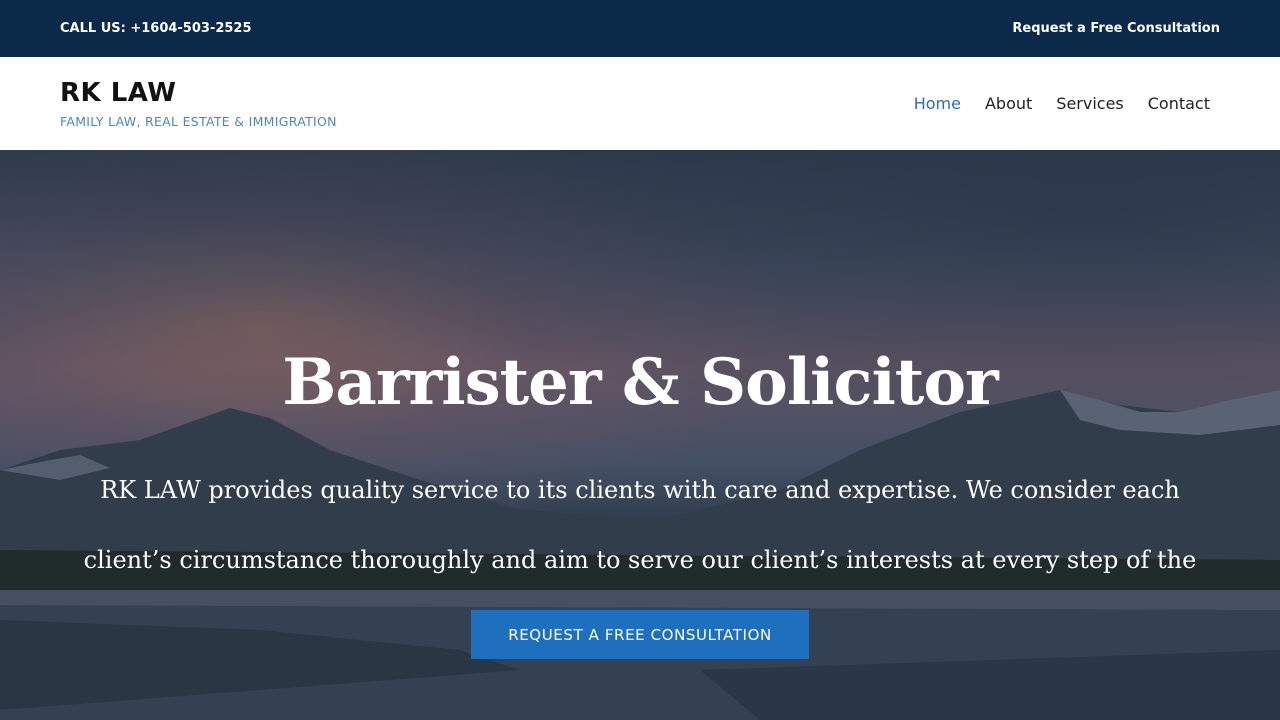 This screenshot has height=720, width=1280. Describe the element at coordinates (156, 28) in the screenshot. I see `call-us-text: CALL US: +1604-503-2525` at that location.